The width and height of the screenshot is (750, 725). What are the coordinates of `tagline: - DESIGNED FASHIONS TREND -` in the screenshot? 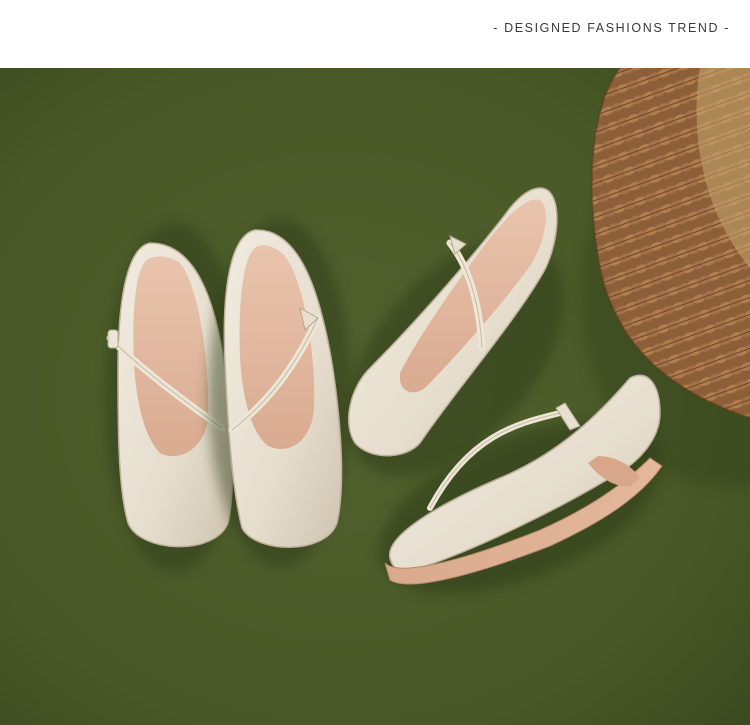 It's located at (611, 28).